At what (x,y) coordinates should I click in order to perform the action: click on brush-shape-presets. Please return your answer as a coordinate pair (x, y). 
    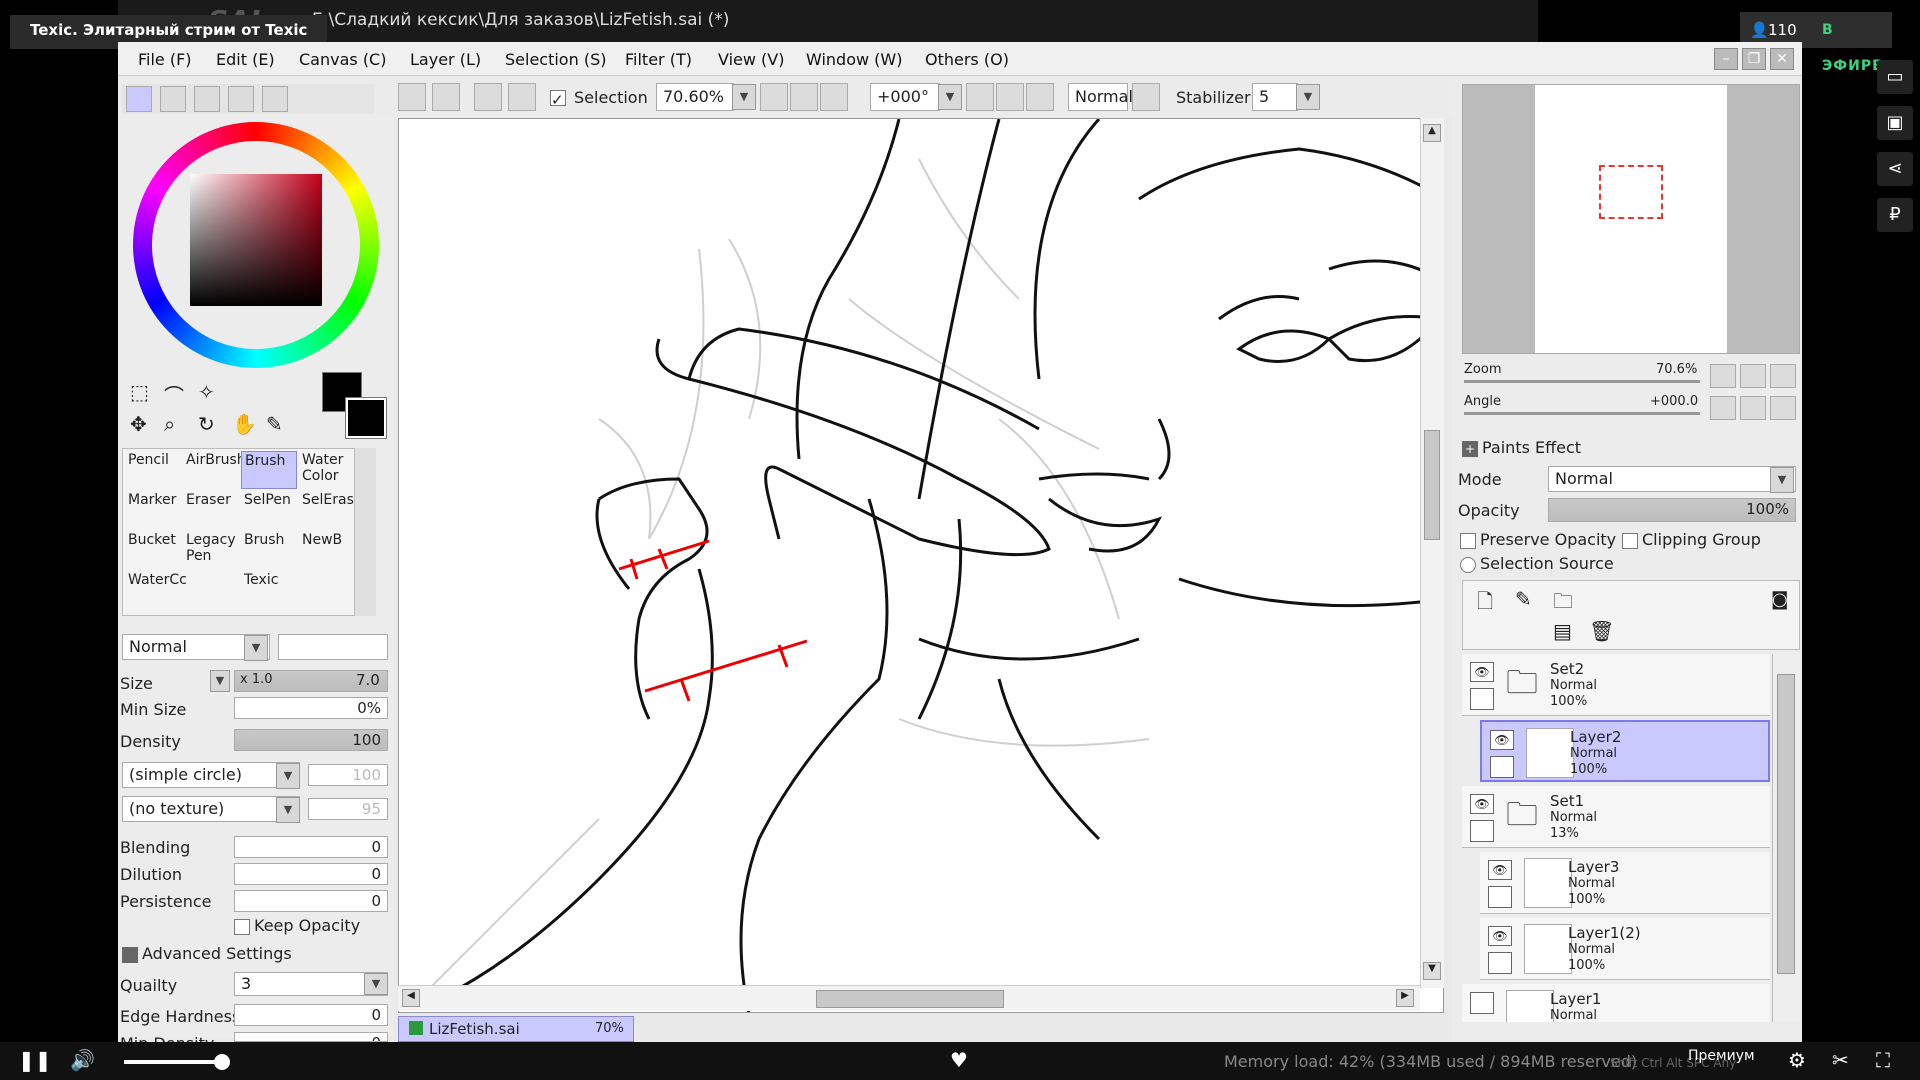
    Looking at the image, I should click on (333, 647).